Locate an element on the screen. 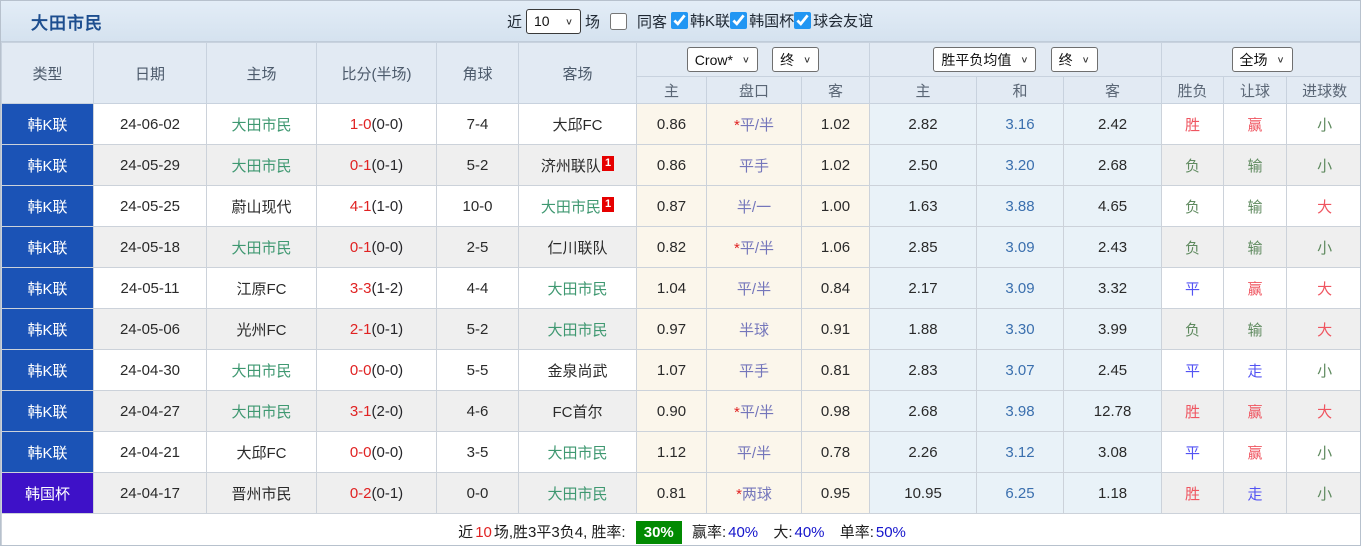 The width and height of the screenshot is (1361, 546). score-cell: 0-2(0-1) is located at coordinates (376, 493).